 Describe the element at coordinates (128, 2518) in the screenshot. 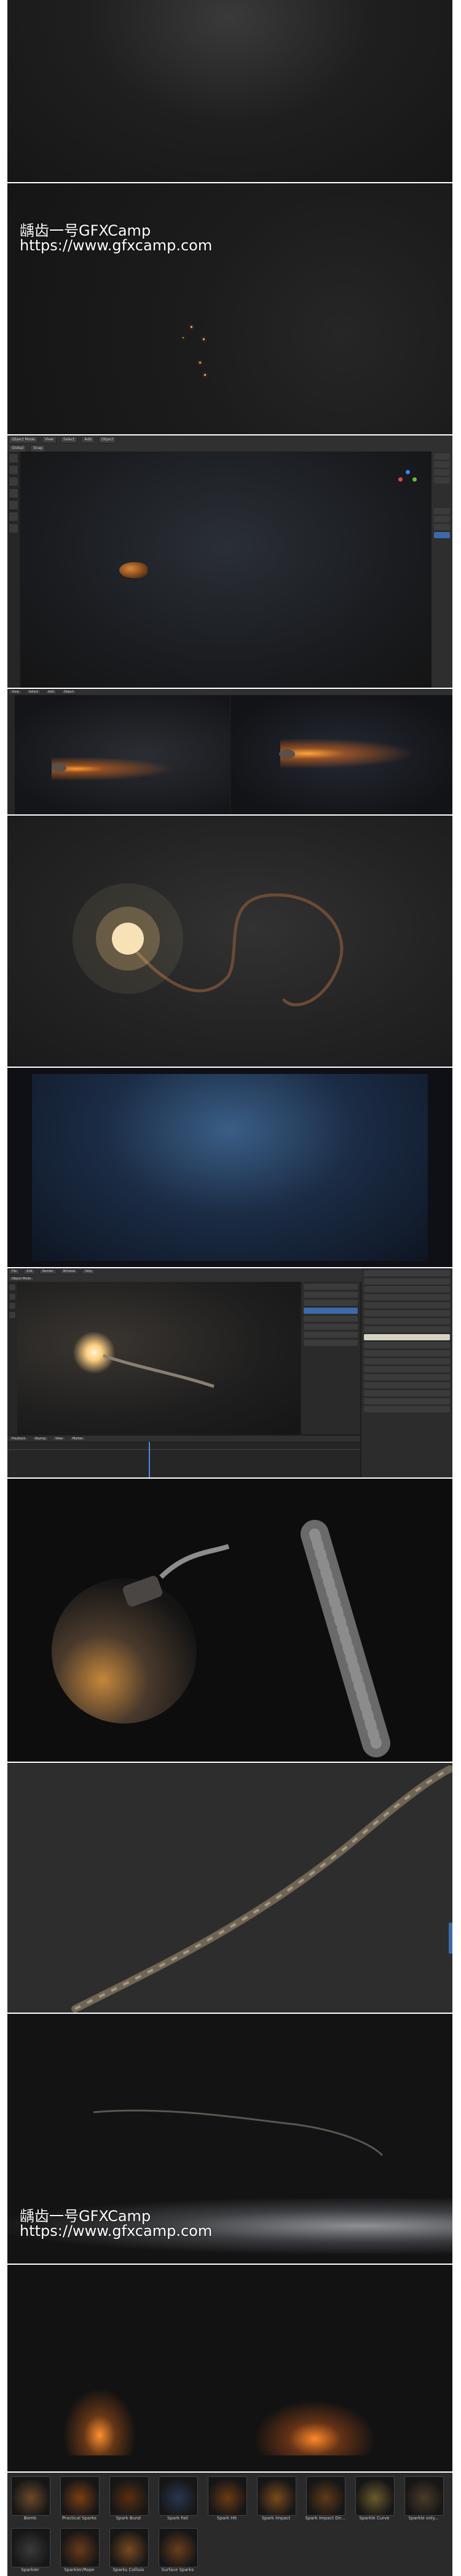

I see `library-item-label: Spark Burst` at that location.